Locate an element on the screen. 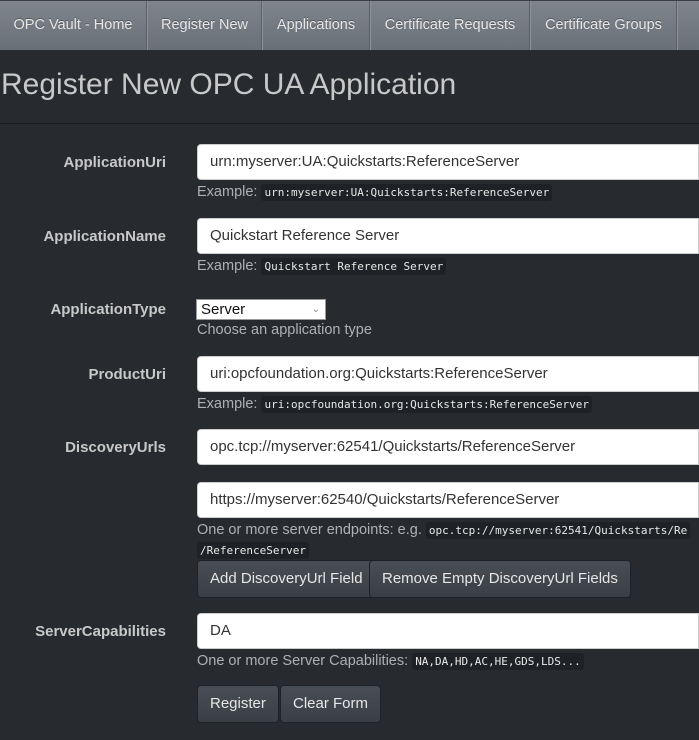  nav-home: OPC Vault - Home is located at coordinates (73, 25).